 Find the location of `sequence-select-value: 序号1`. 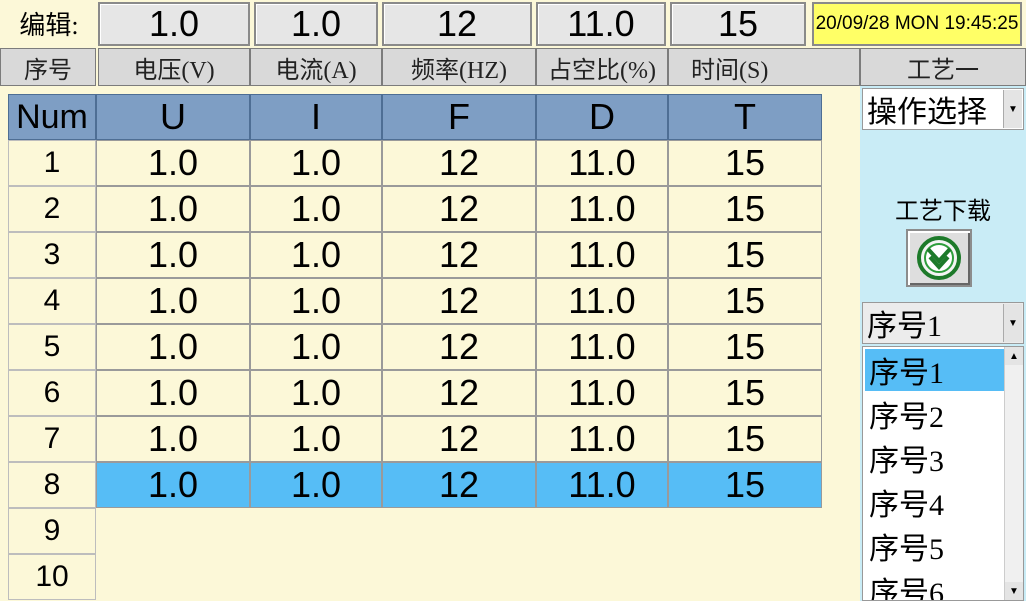

sequence-select-value: 序号1 is located at coordinates (904, 326).